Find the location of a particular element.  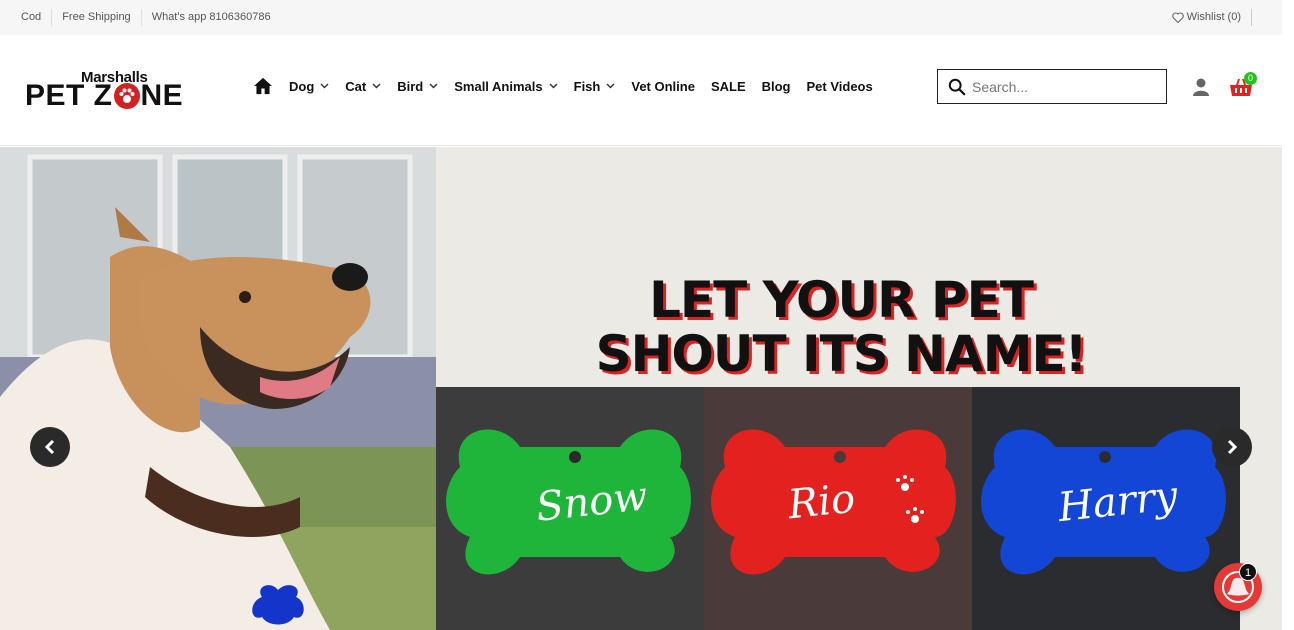

nav-item-label: Fish is located at coordinates (587, 86).